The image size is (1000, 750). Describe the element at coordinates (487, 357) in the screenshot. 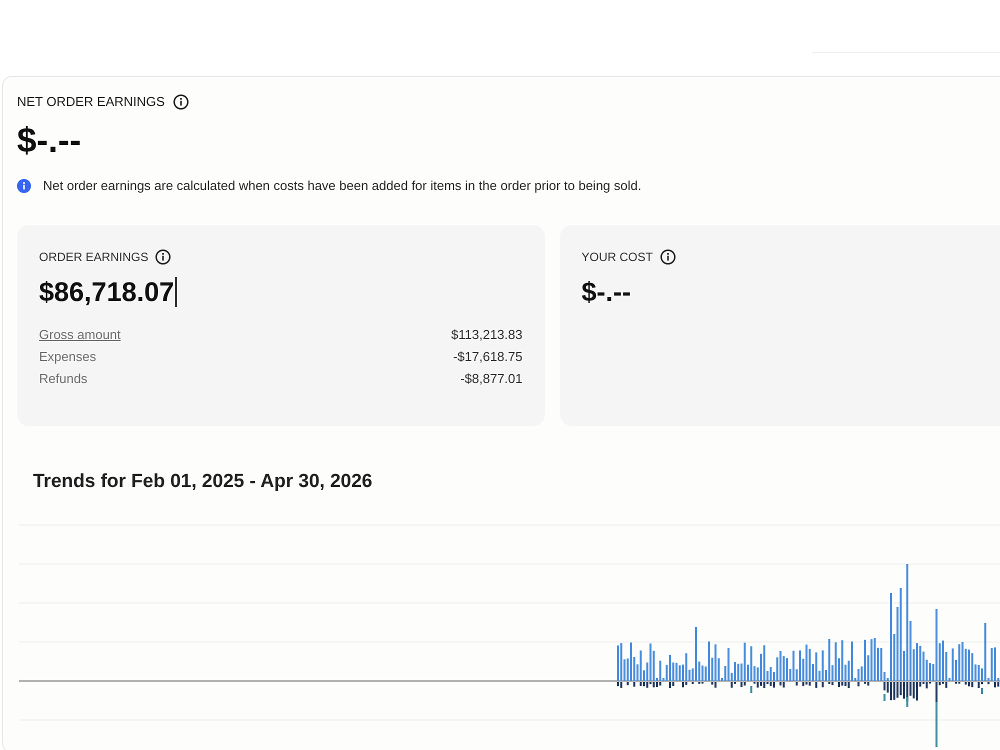

I see `breakdown-value: -$17,618.75` at that location.